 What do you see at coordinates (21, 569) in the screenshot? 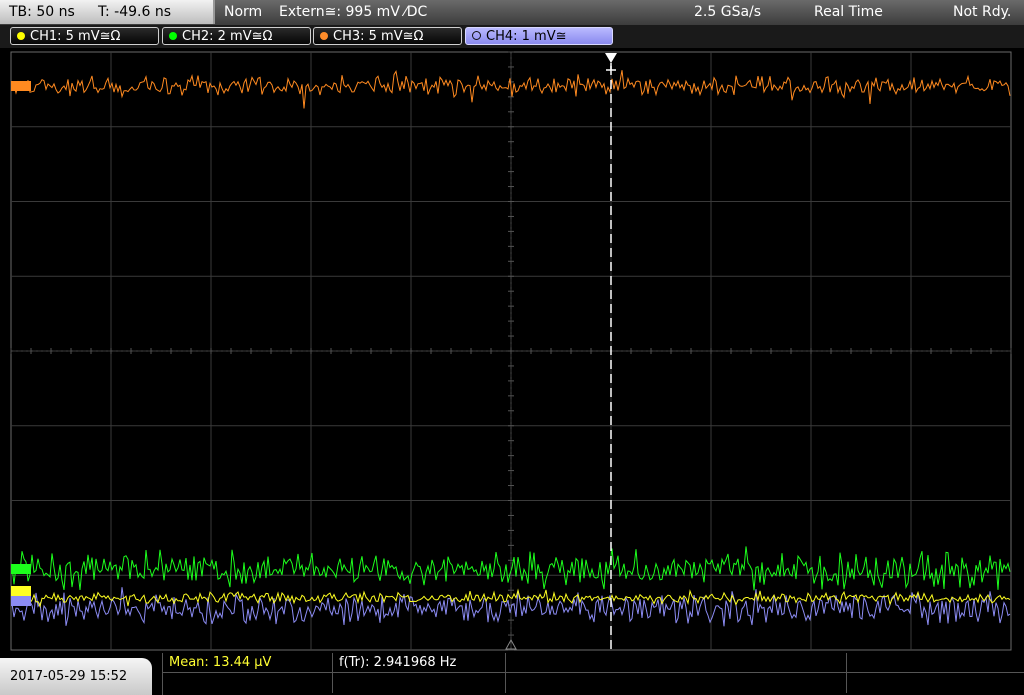
I see `ch2-ground-marker` at bounding box center [21, 569].